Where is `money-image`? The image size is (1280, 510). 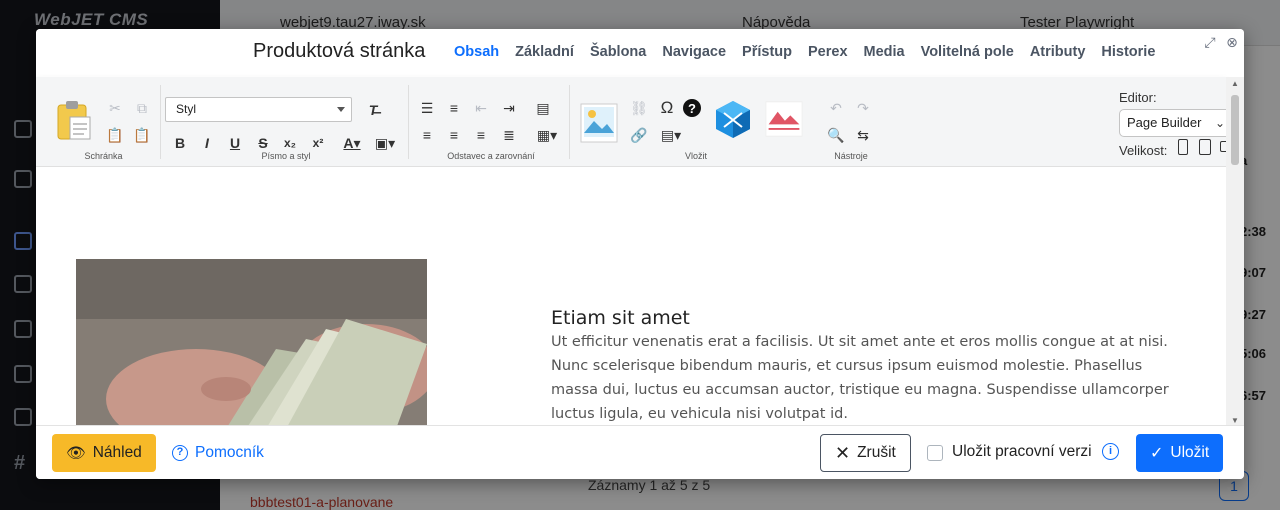 money-image is located at coordinates (251, 342).